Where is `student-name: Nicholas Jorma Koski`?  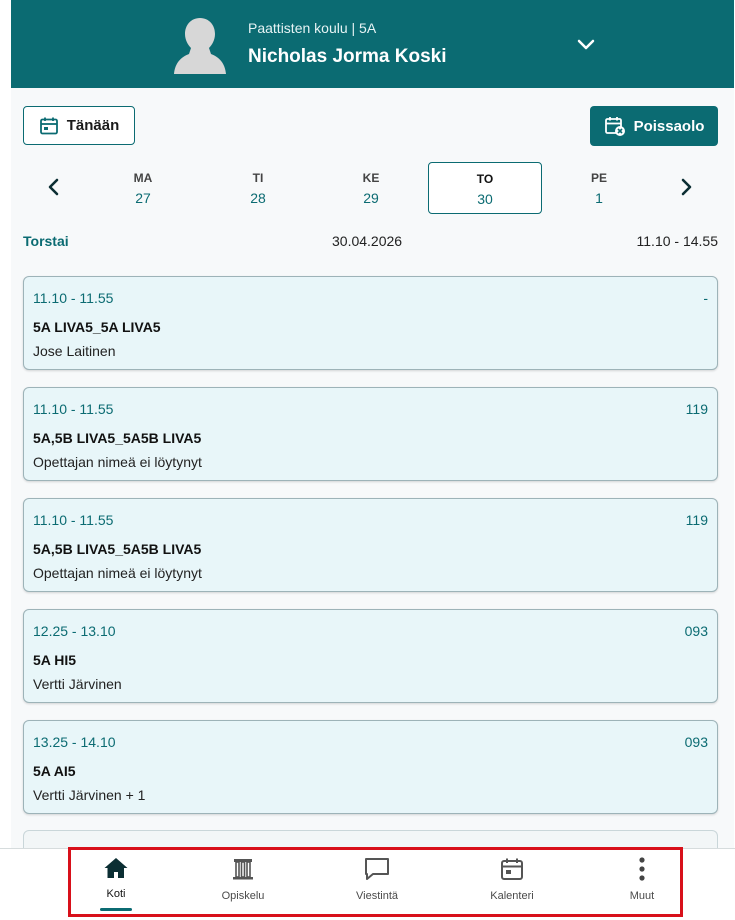
student-name: Nicholas Jorma Koski is located at coordinates (347, 56).